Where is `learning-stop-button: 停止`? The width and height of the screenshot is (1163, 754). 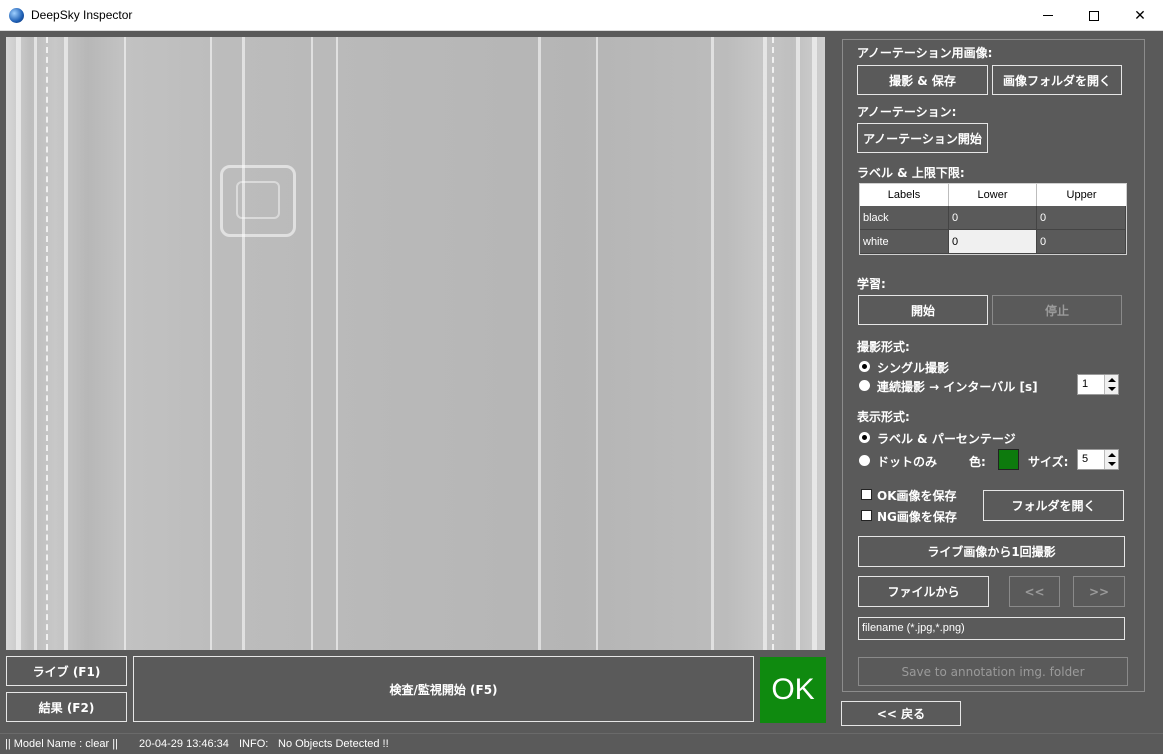 learning-stop-button: 停止 is located at coordinates (1057, 310).